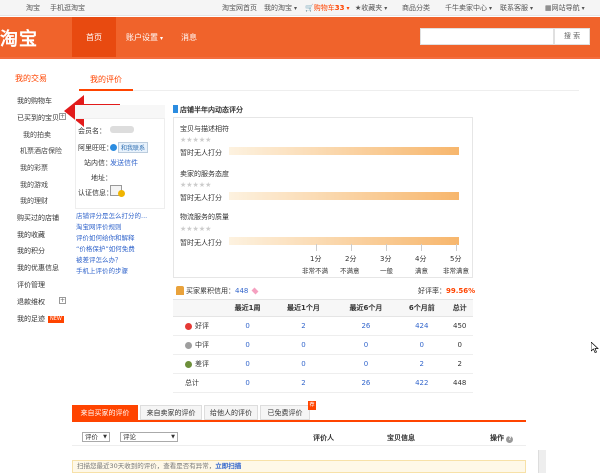  I want to click on send-letter-link: 发送信件, so click(124, 163).